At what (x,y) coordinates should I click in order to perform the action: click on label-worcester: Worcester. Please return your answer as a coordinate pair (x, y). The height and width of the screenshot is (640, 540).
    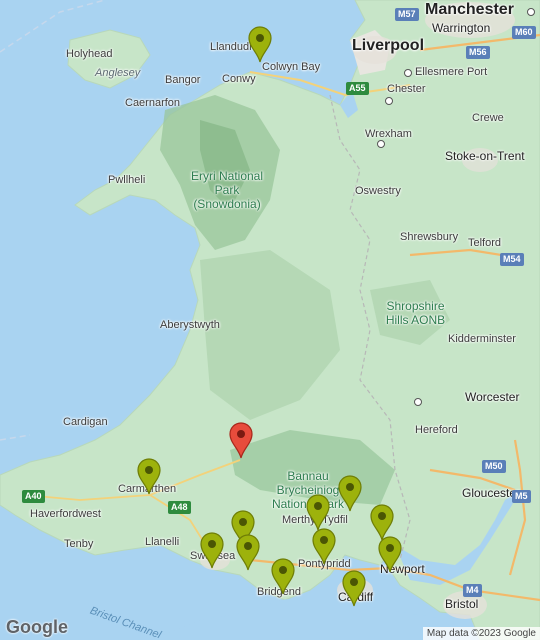
    Looking at the image, I should click on (492, 397).